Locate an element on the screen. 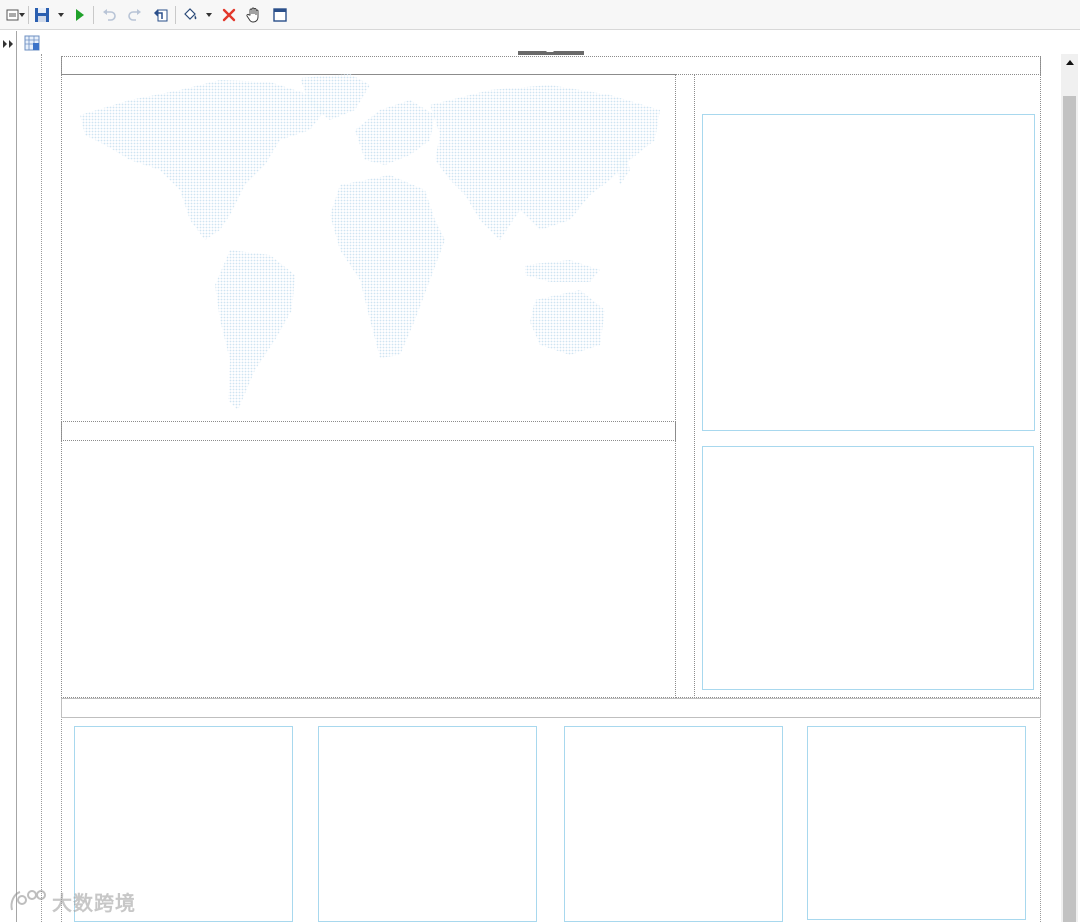 The width and height of the screenshot is (1080, 922). scrollbar-thumb is located at coordinates (1069, 509).